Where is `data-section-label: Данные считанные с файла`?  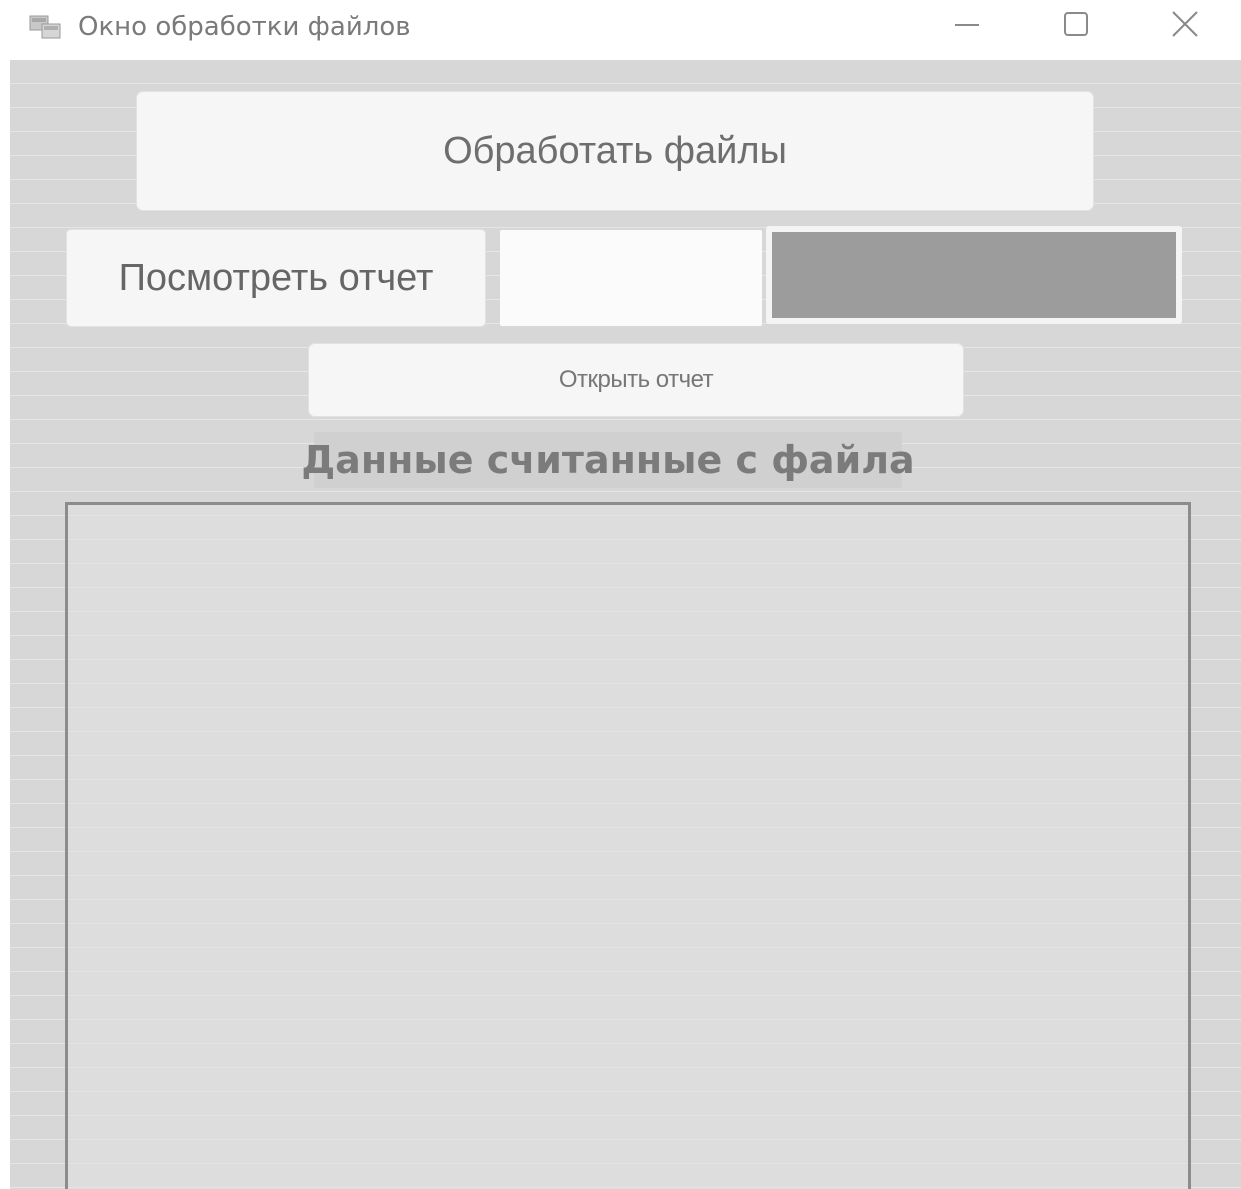
data-section-label: Данные считанные с файла is located at coordinates (608, 460).